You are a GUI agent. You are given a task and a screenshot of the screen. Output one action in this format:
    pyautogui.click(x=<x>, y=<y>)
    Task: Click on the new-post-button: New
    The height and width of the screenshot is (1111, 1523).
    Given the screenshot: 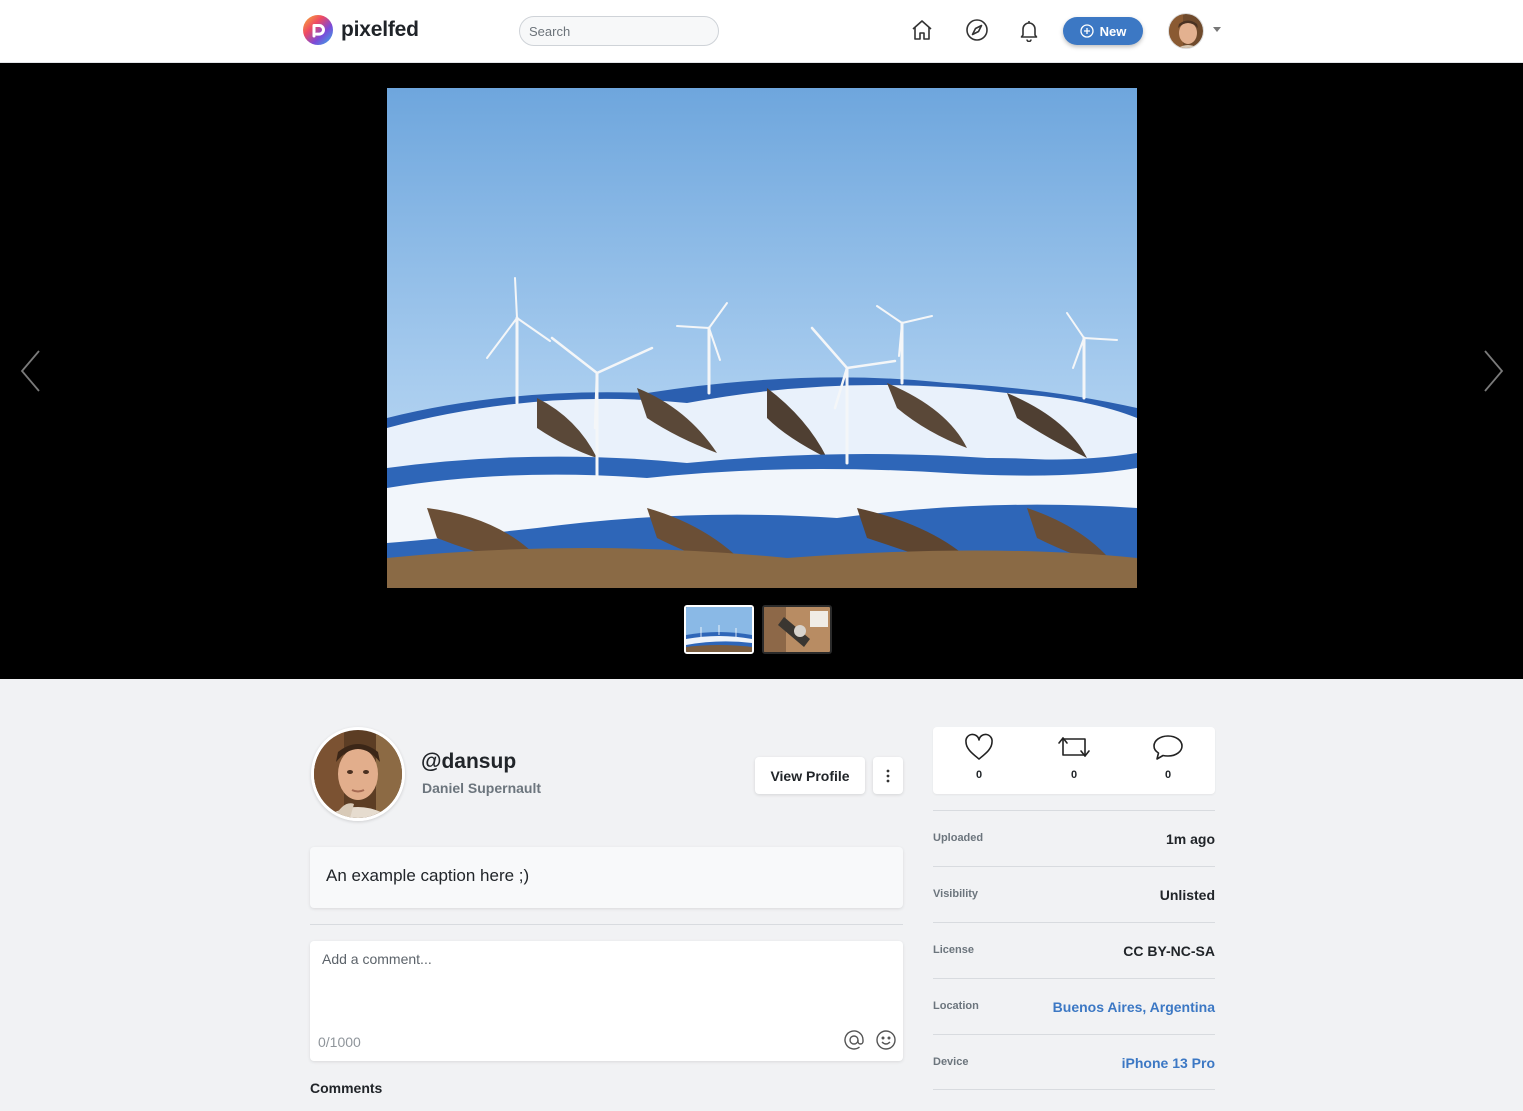 What is the action you would take?
    pyautogui.click(x=1103, y=31)
    